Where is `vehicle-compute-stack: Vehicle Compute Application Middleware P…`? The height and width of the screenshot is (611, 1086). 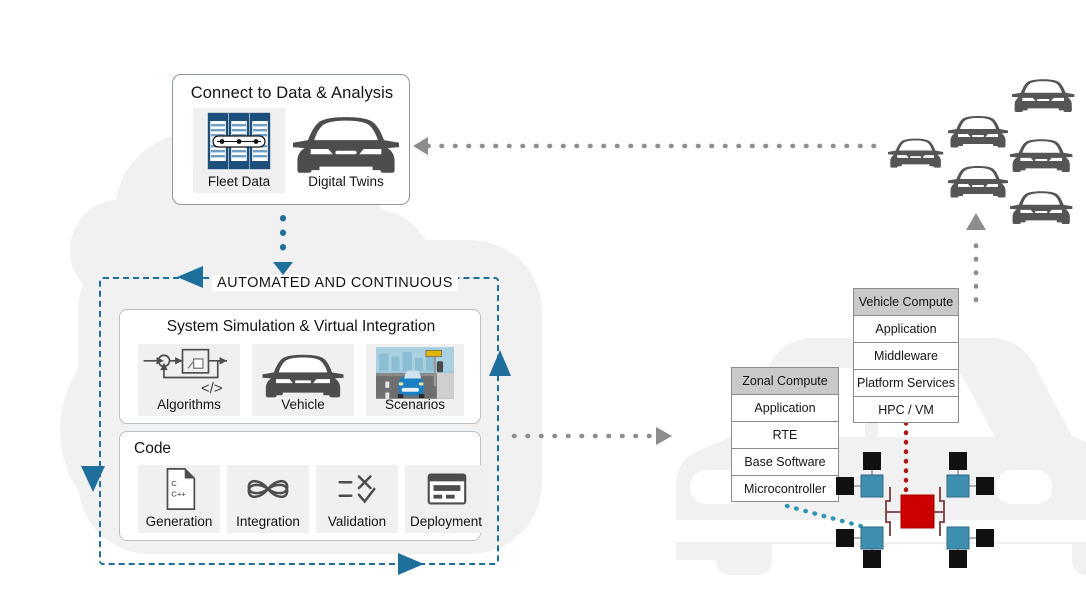
vehicle-compute-stack: Vehicle Compute Application Middleware P… is located at coordinates (906, 355).